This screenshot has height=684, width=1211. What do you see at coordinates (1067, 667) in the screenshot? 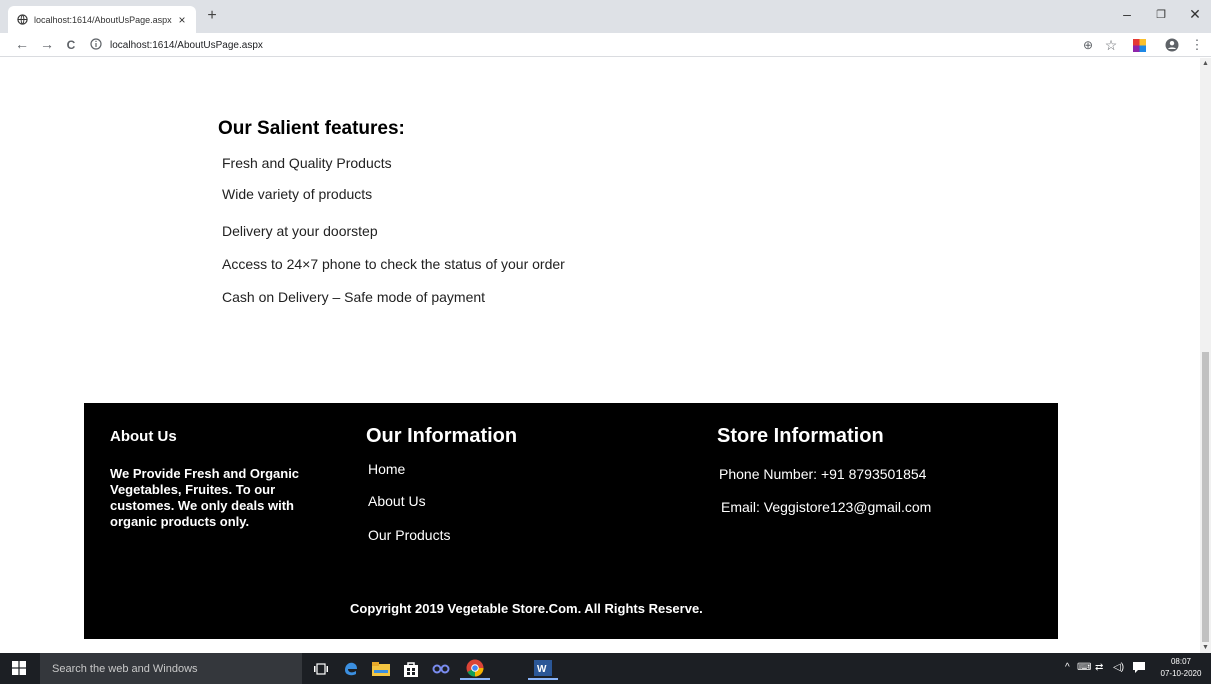
I see `show-hidden-icons-icon: ^` at bounding box center [1067, 667].